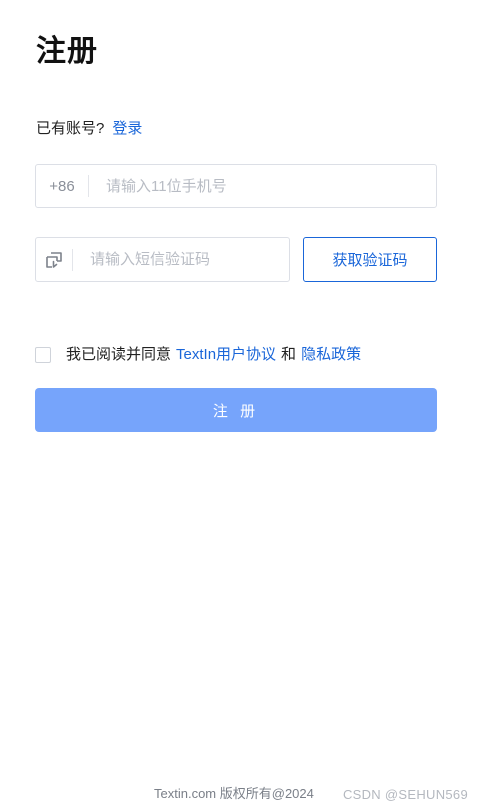 The image size is (482, 810). Describe the element at coordinates (70, 128) in the screenshot. I see `account-prompt-text: 已有账号?` at that location.